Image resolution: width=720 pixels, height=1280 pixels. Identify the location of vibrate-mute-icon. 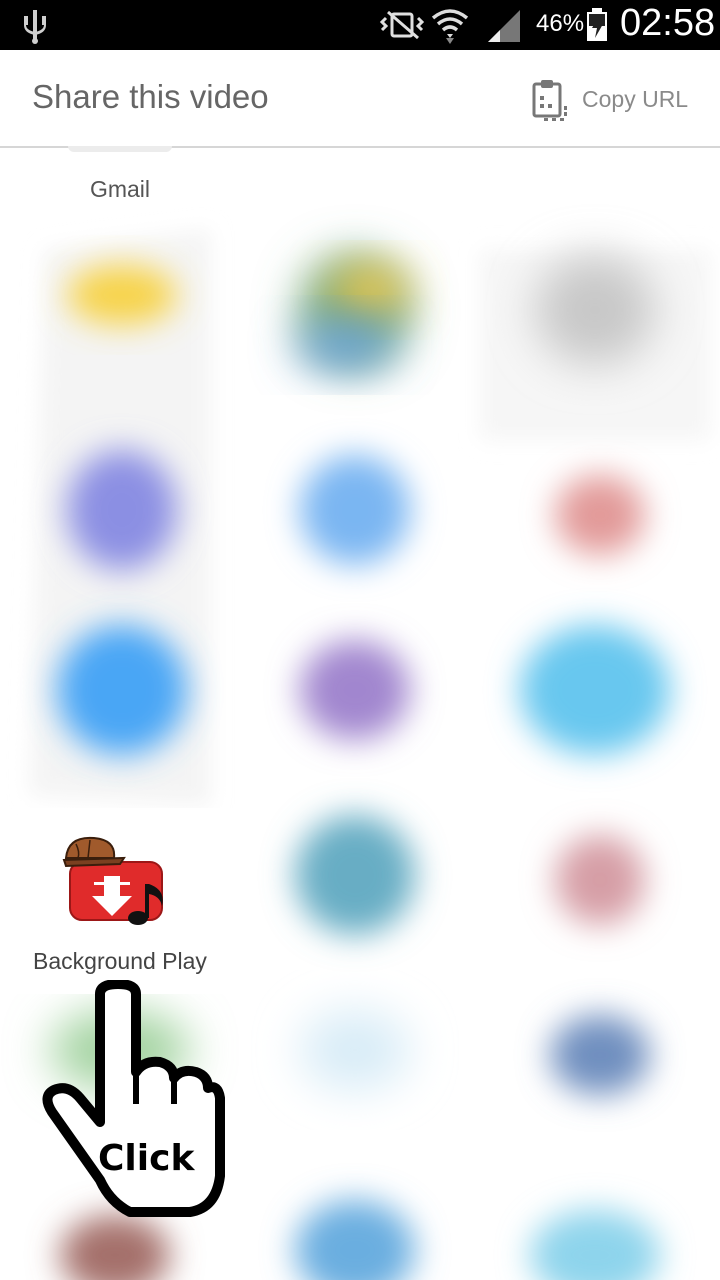
(402, 25).